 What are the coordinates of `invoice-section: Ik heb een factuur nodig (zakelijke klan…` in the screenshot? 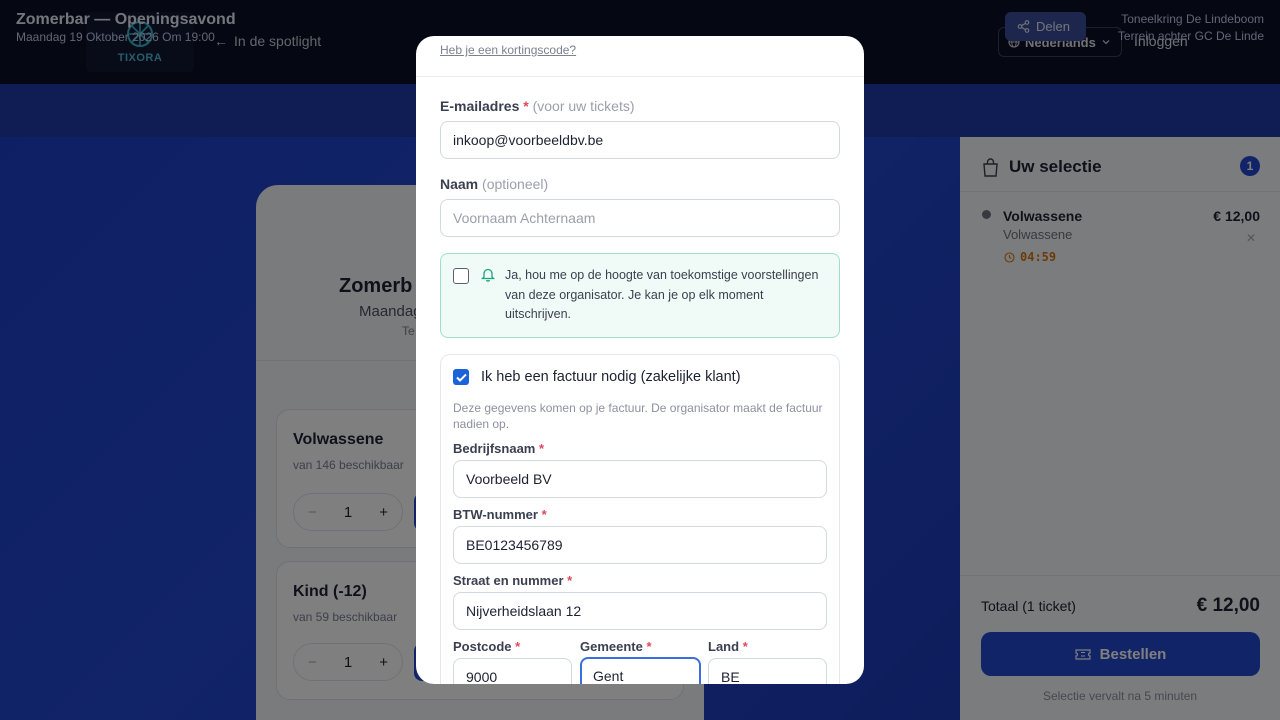 It's located at (640, 519).